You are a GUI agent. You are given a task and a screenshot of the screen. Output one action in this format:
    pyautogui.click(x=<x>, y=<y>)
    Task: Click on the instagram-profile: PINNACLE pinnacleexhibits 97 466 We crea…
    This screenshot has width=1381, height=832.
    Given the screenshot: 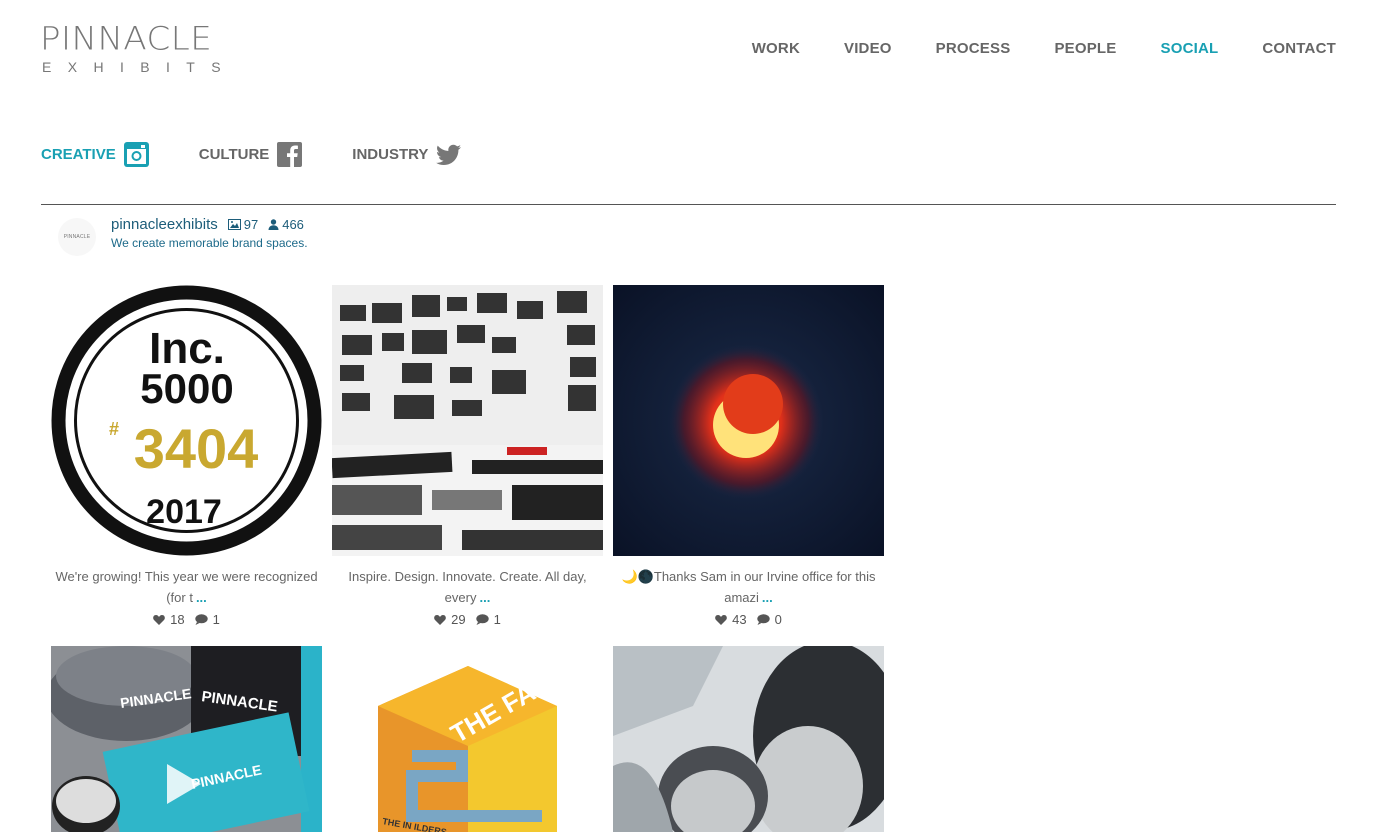 What is the action you would take?
    pyautogui.click(x=183, y=236)
    